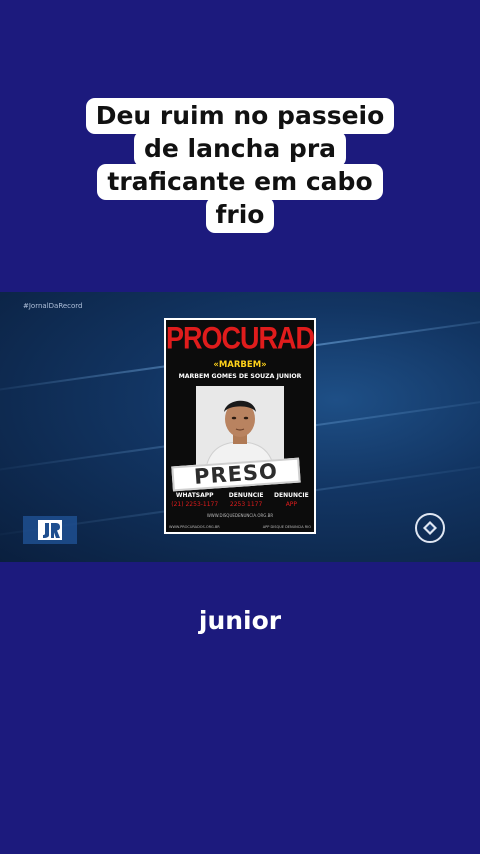 The height and width of the screenshot is (854, 480). I want to click on poster-title: PROCURADO, so click(240, 338).